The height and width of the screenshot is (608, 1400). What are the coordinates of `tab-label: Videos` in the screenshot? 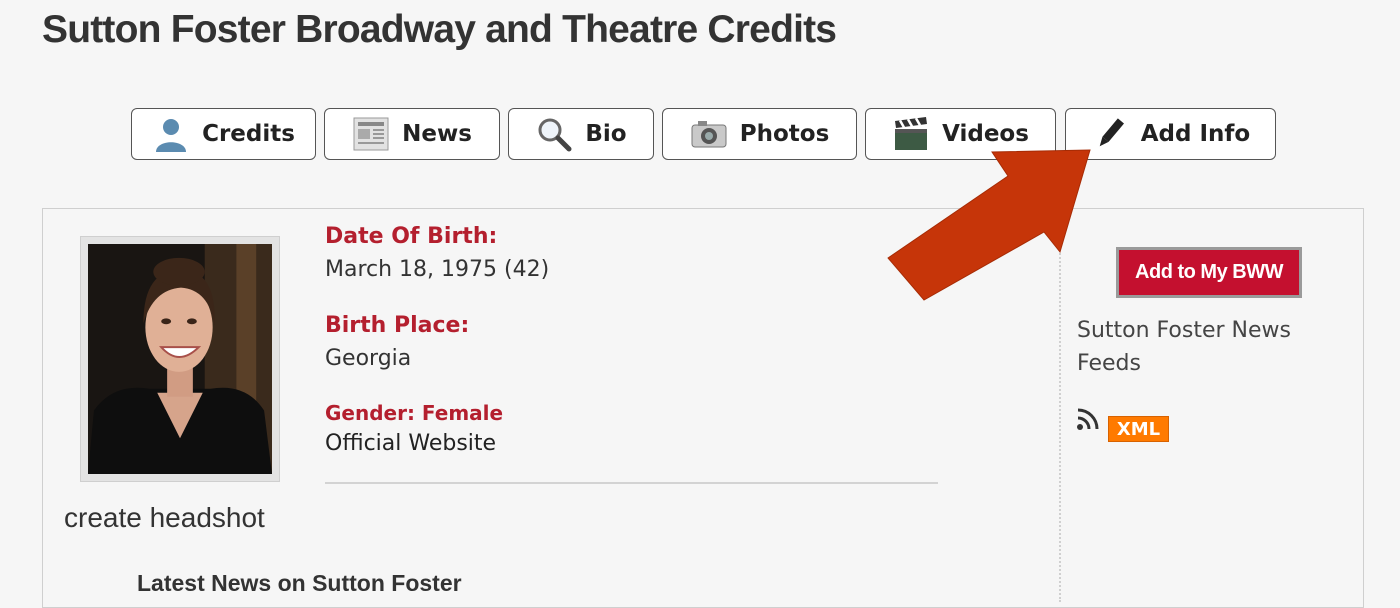 It's located at (985, 134).